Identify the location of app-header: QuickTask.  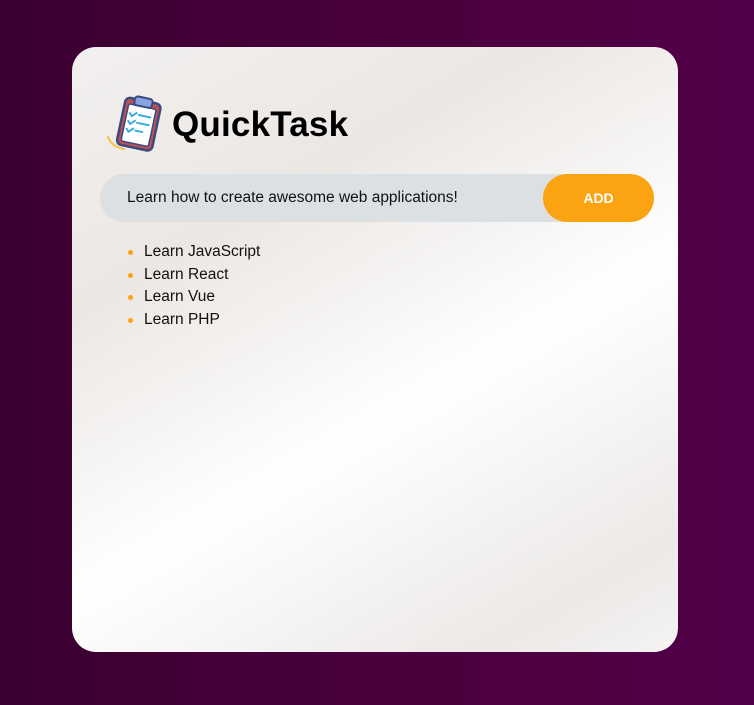
(226, 125).